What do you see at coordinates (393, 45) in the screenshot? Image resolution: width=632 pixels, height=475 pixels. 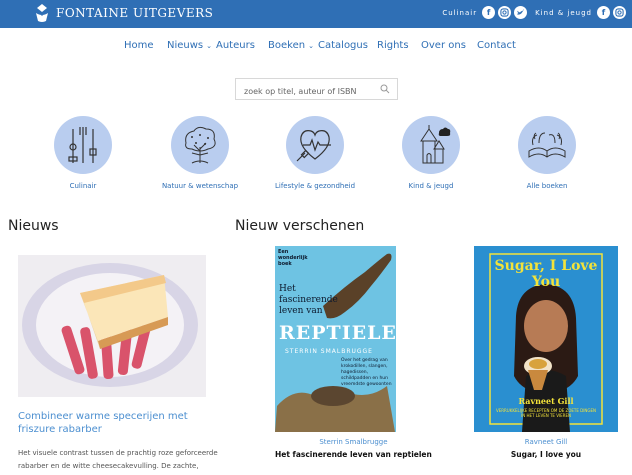 I see `nav-item-rights: Rights` at bounding box center [393, 45].